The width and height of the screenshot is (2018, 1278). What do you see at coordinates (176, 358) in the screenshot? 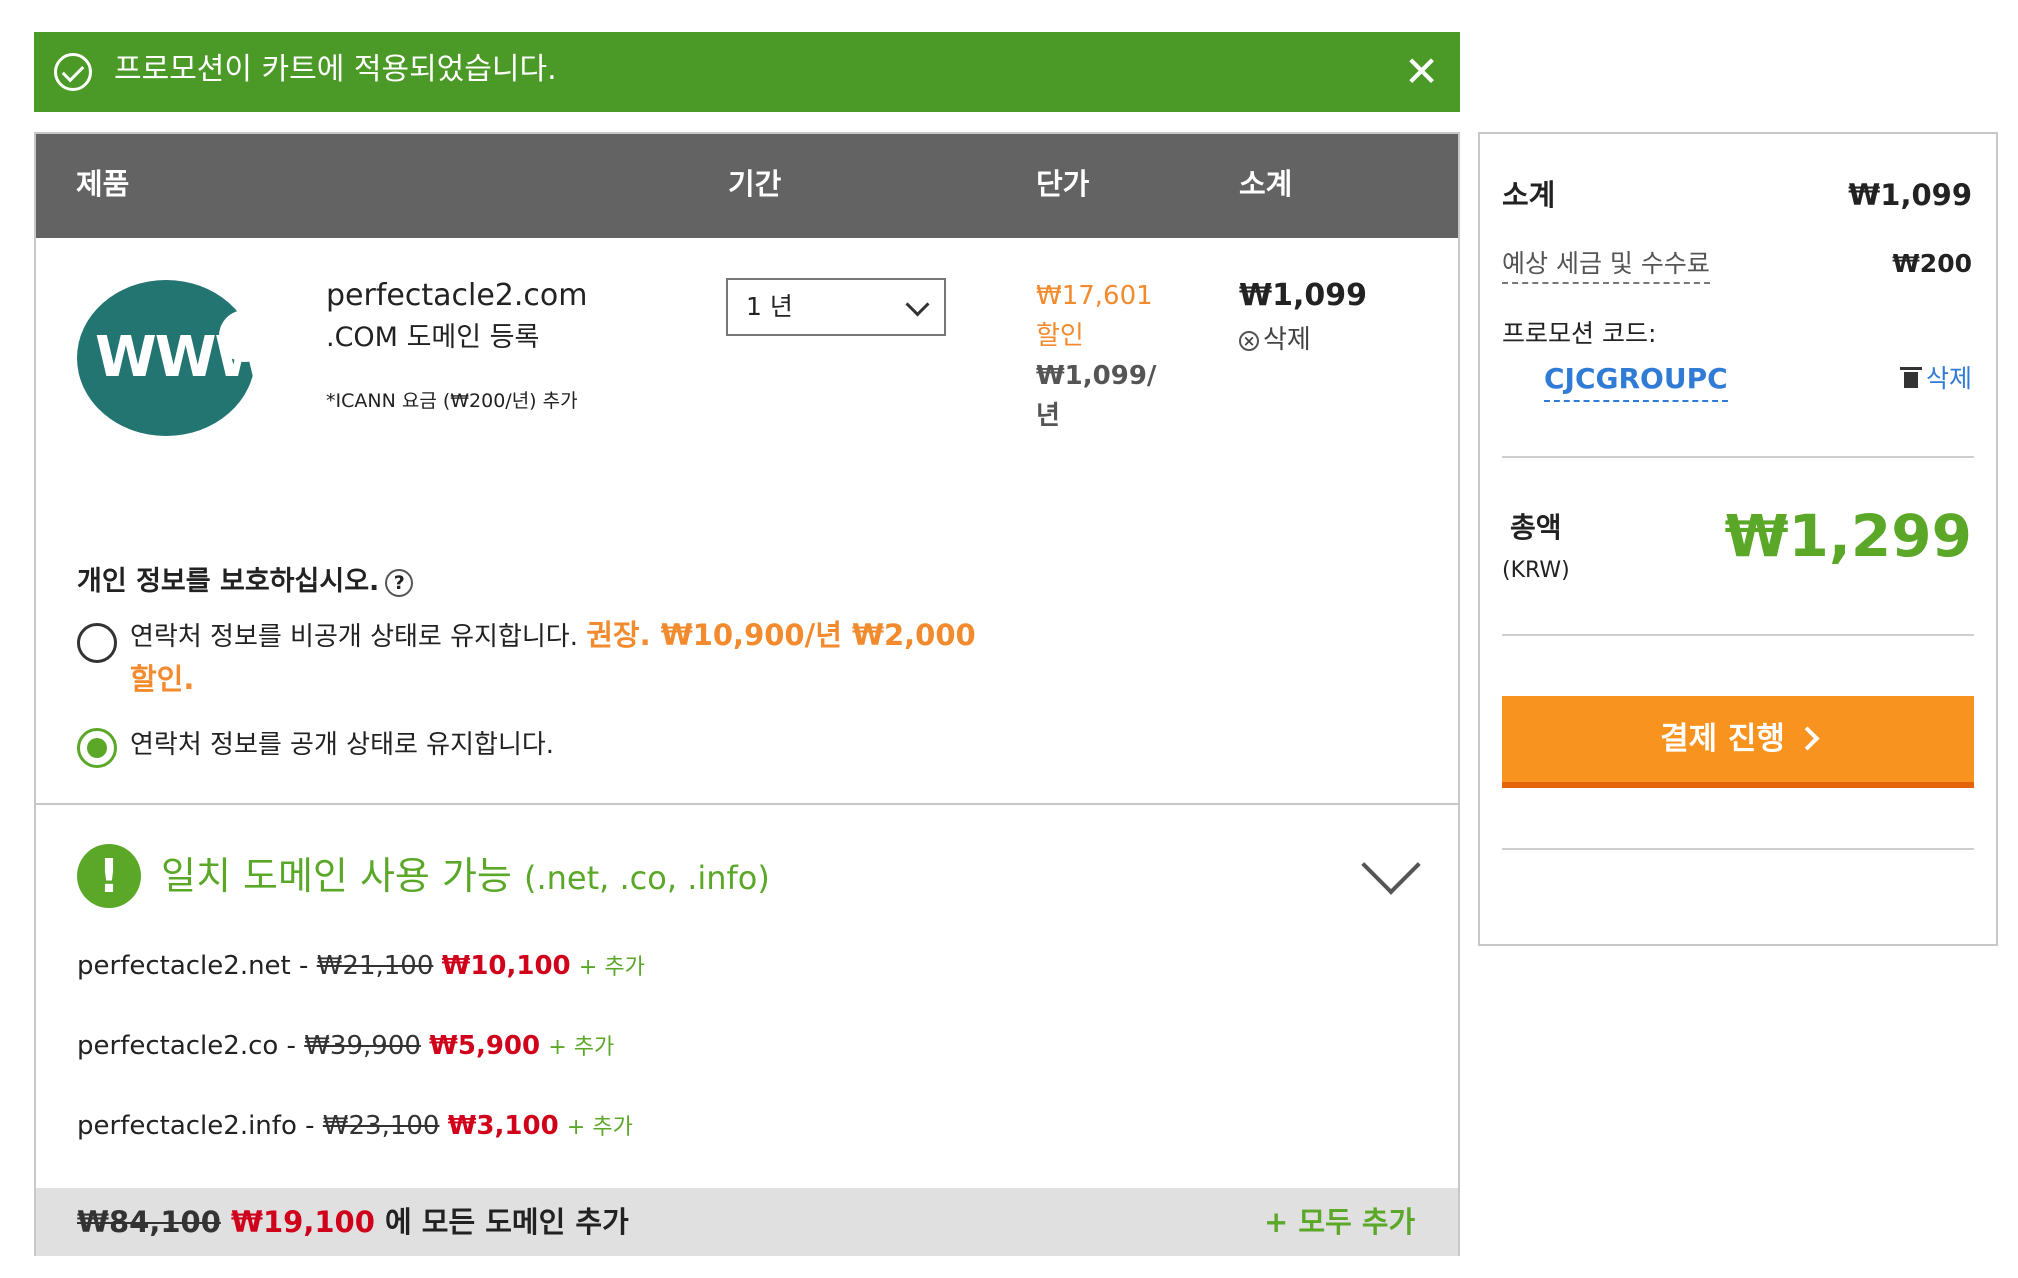
I see `www-icon: WWW` at bounding box center [176, 358].